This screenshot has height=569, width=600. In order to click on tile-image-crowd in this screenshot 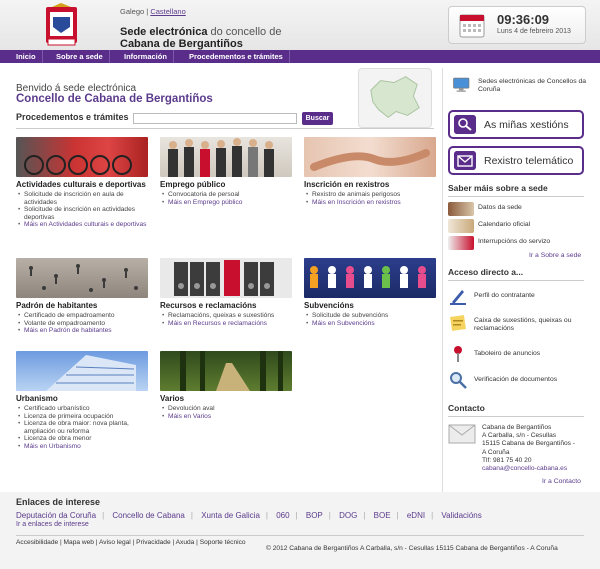, I will do `click(82, 278)`.